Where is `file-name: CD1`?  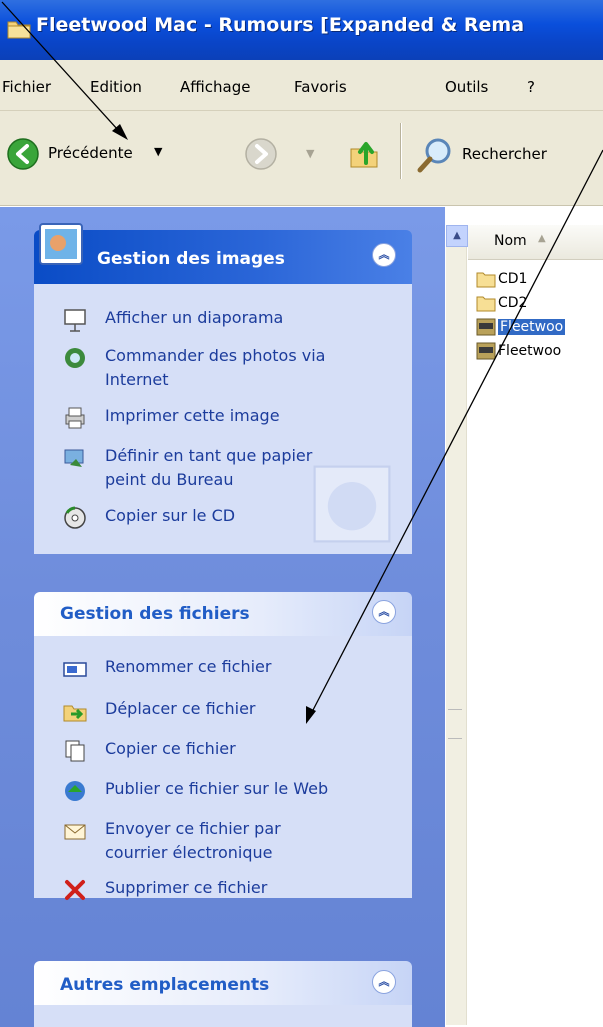
file-name: CD1 is located at coordinates (513, 279).